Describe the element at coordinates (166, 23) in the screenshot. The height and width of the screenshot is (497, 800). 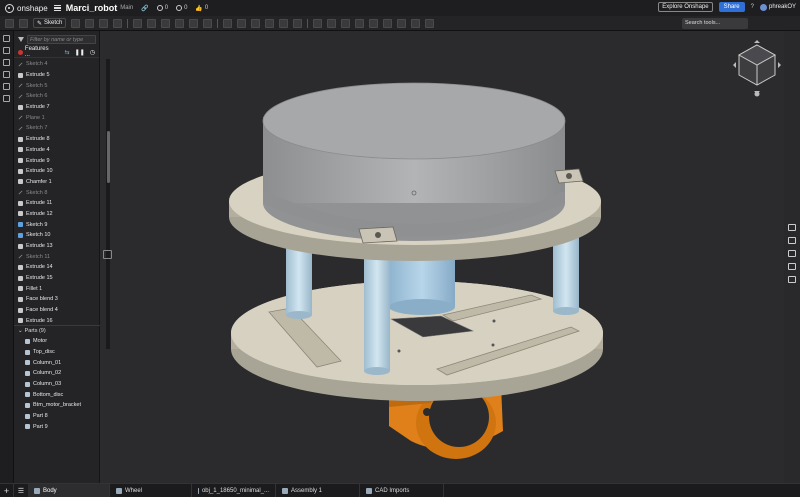
I see `draft-icon` at that location.